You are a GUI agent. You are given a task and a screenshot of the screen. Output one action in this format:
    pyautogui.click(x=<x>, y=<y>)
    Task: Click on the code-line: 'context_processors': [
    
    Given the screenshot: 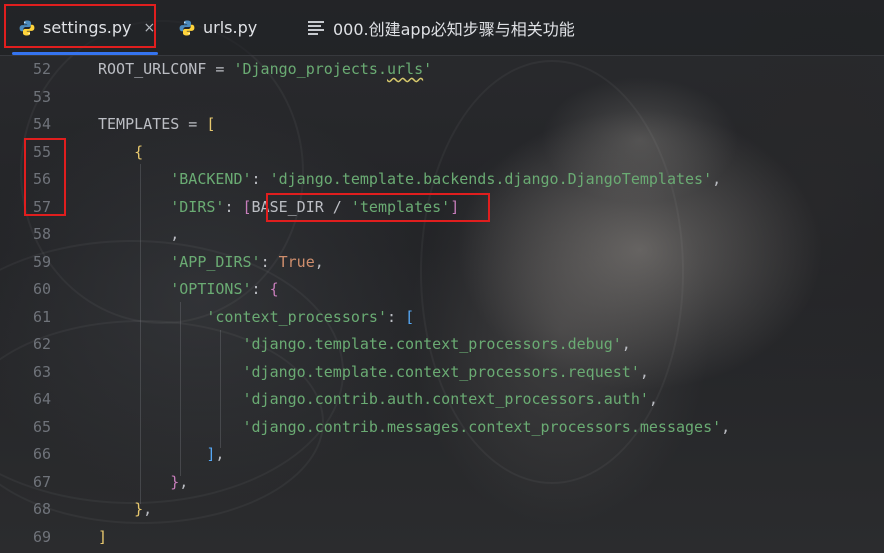 What is the action you would take?
    pyautogui.click(x=256, y=318)
    